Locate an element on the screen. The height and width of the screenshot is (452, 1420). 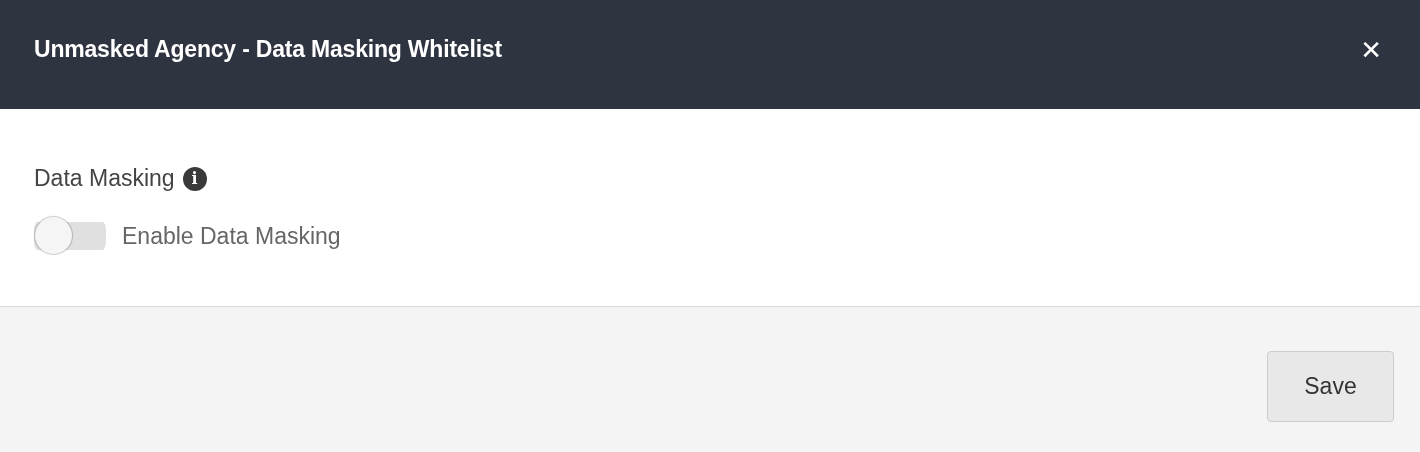
toggle-label: Enable Data Masking is located at coordinates (231, 236).